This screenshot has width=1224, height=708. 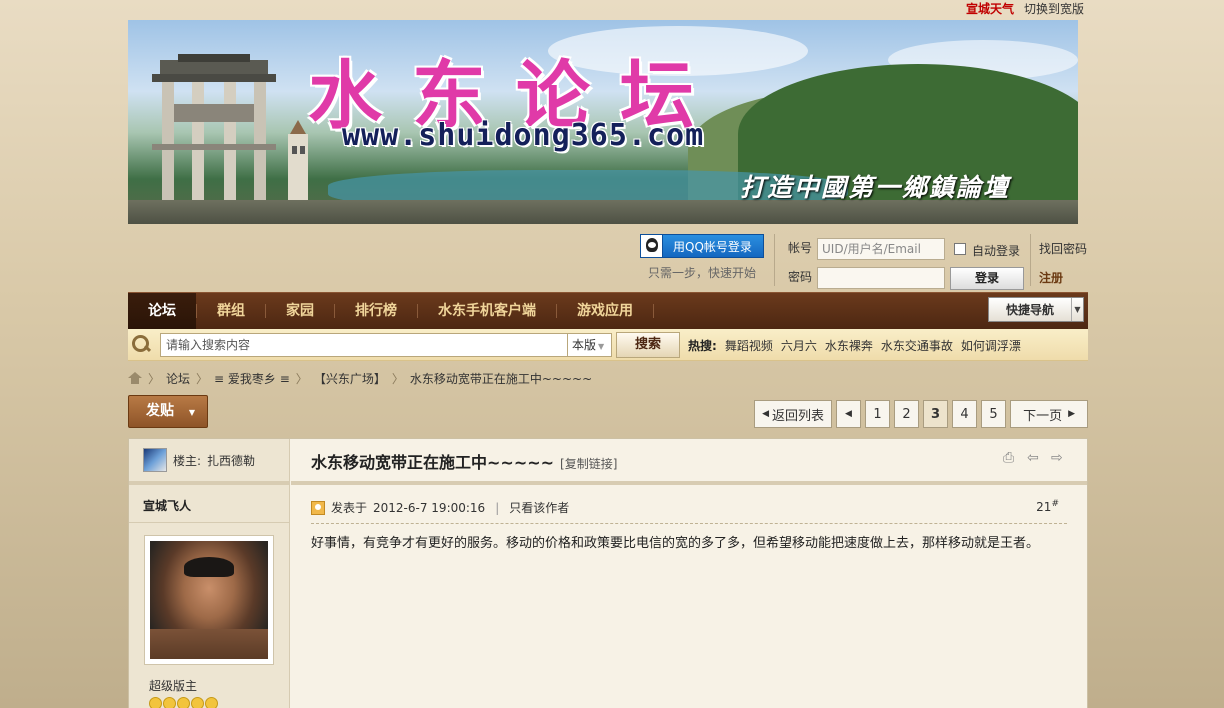 I want to click on home-icon, so click(x=135, y=378).